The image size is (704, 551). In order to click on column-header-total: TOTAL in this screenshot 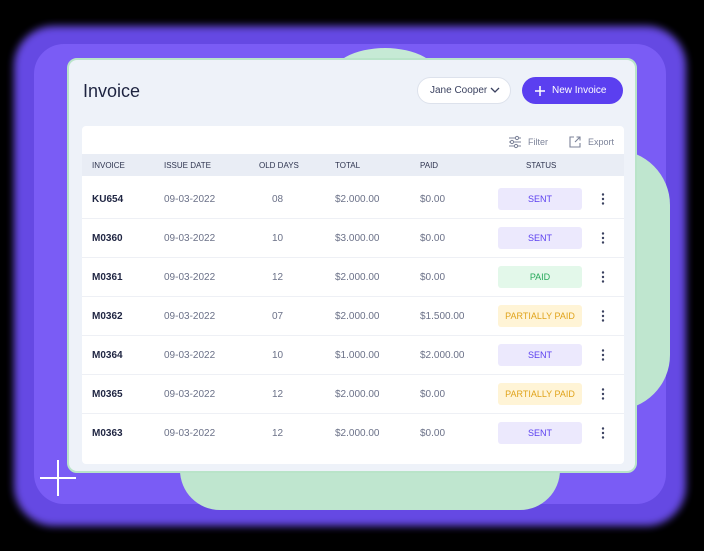, I will do `click(348, 165)`.